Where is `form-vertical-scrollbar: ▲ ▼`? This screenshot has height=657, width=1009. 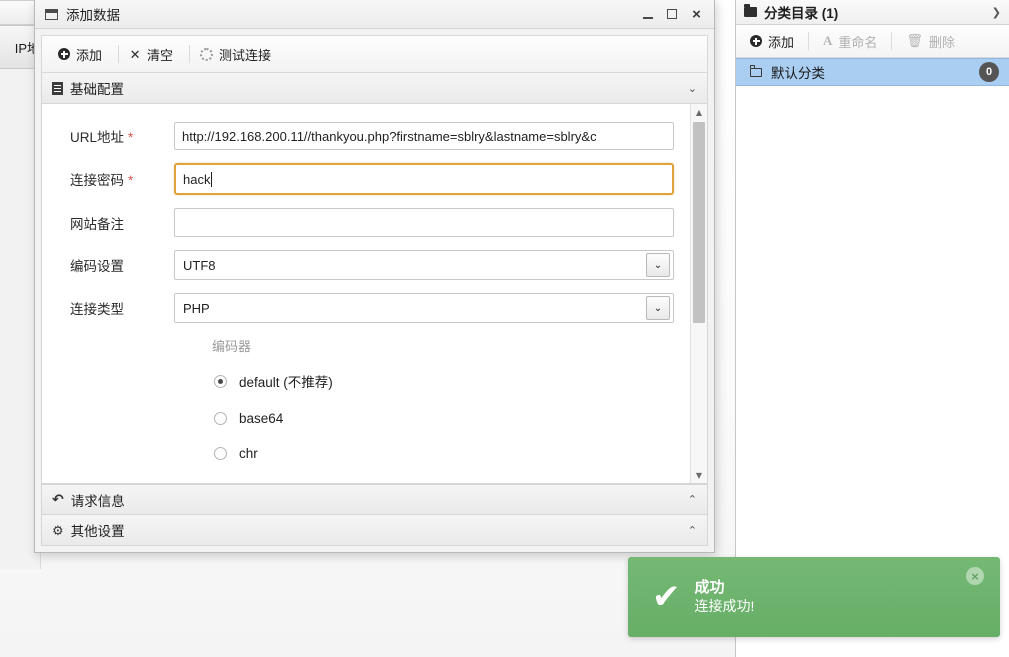 form-vertical-scrollbar: ▲ ▼ is located at coordinates (698, 293).